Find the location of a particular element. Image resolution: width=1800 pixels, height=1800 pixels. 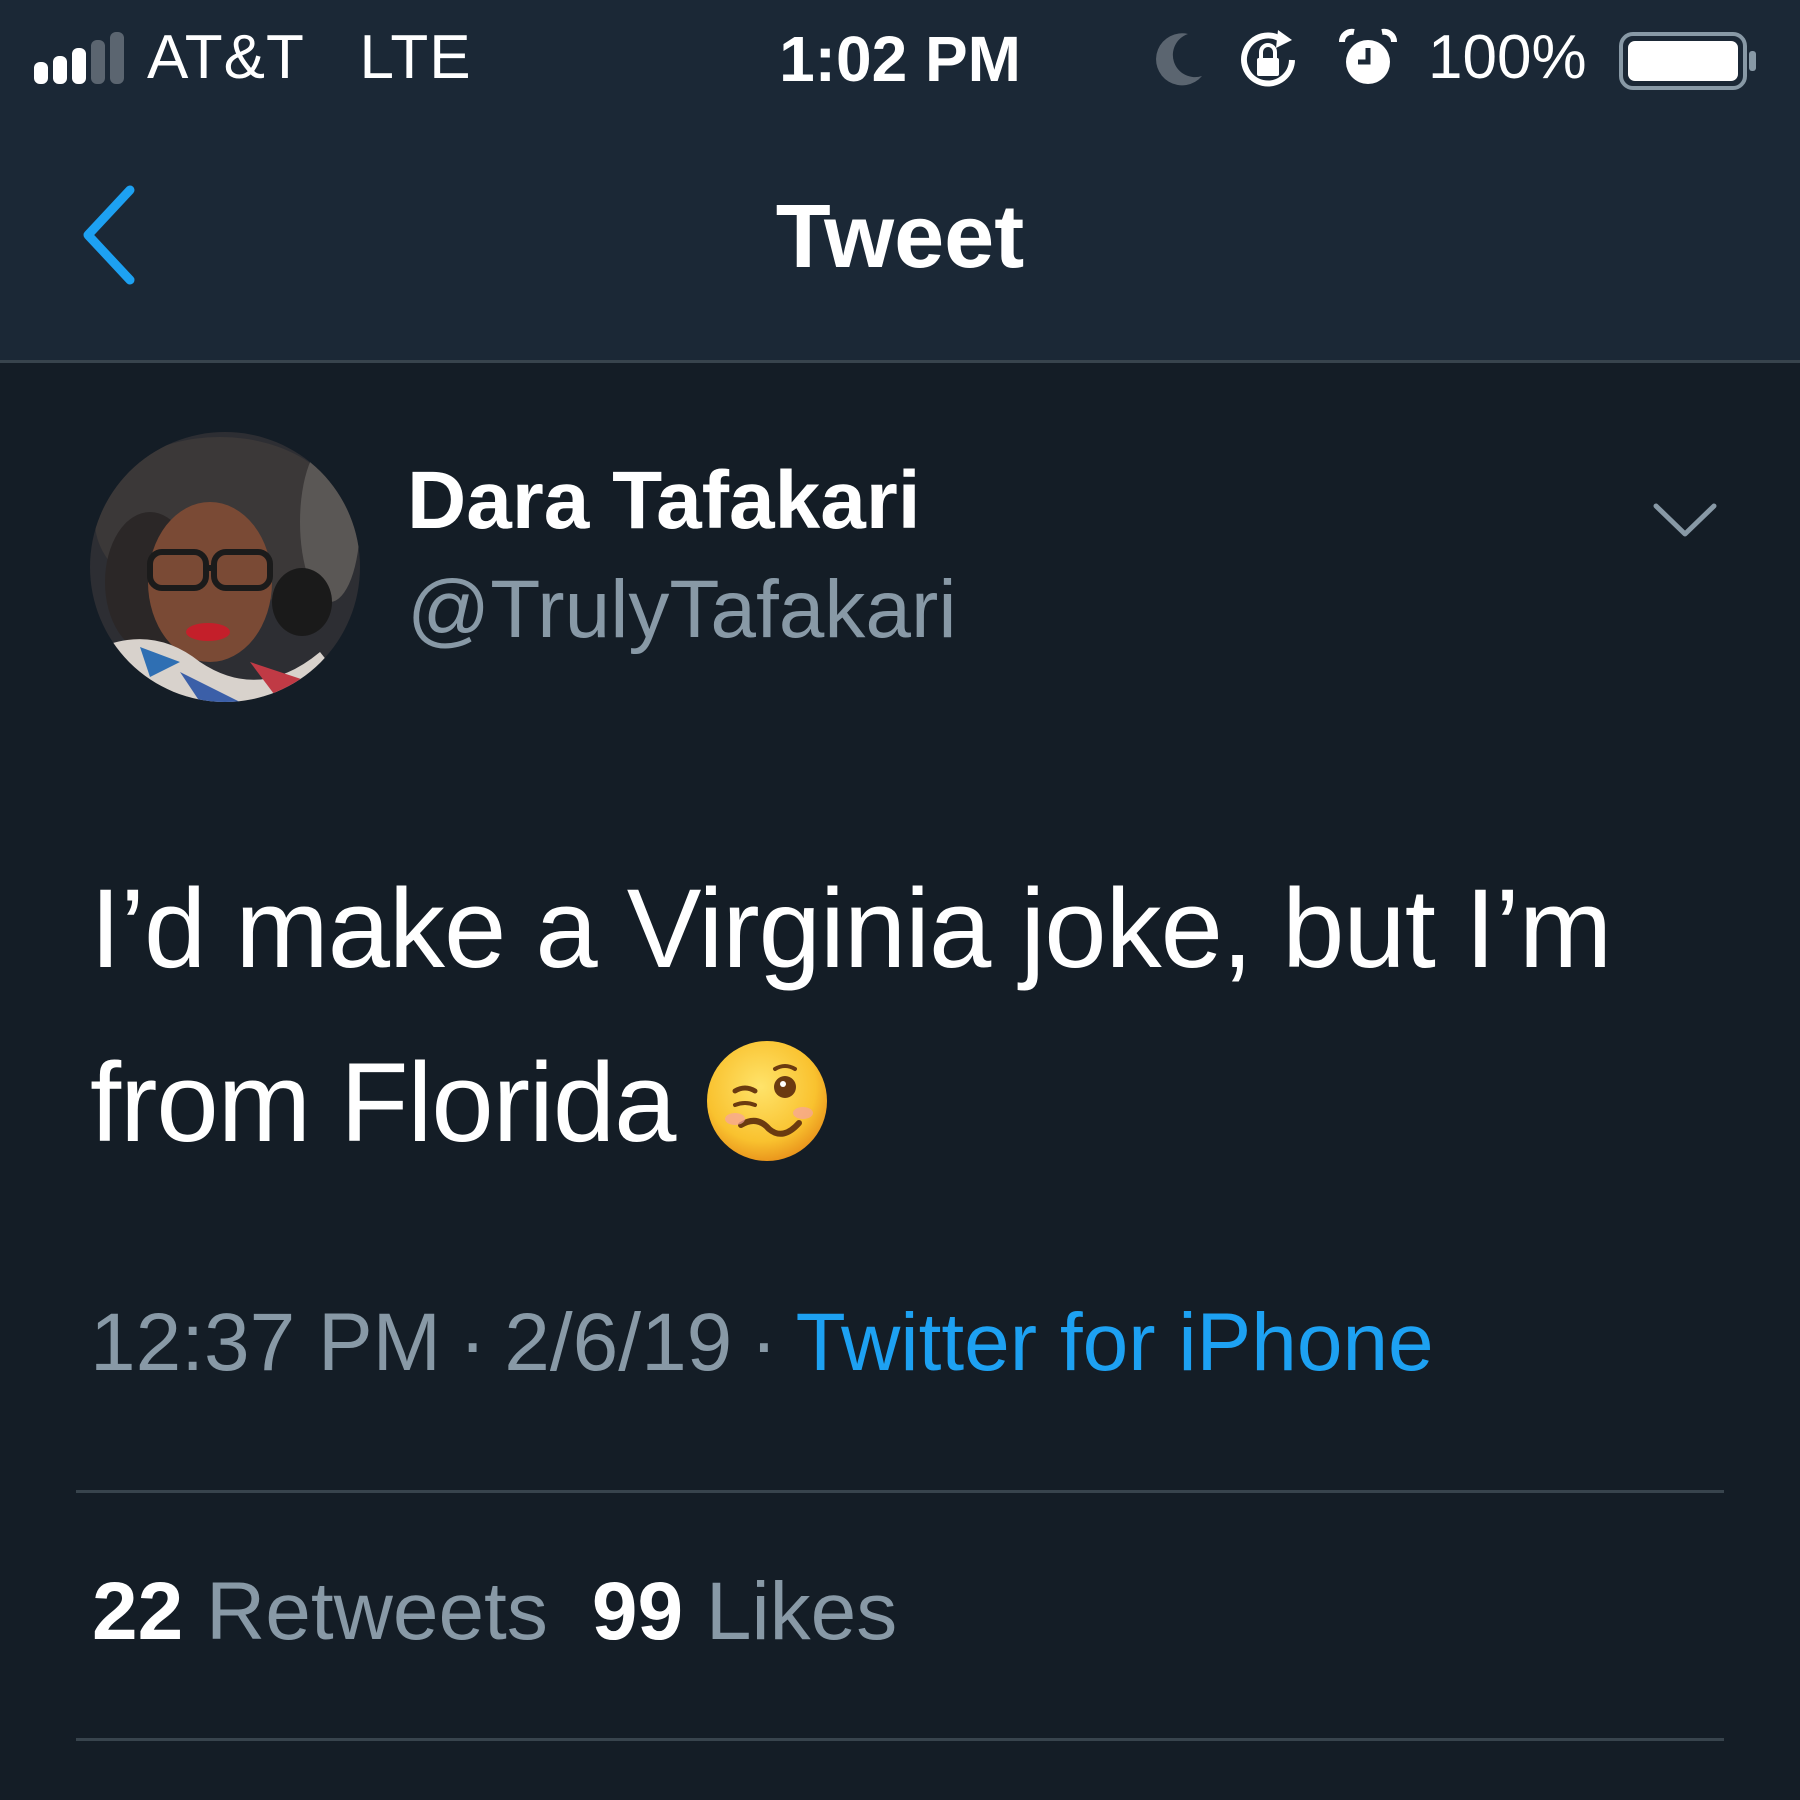

likes-label: Likes is located at coordinates (801, 1611).